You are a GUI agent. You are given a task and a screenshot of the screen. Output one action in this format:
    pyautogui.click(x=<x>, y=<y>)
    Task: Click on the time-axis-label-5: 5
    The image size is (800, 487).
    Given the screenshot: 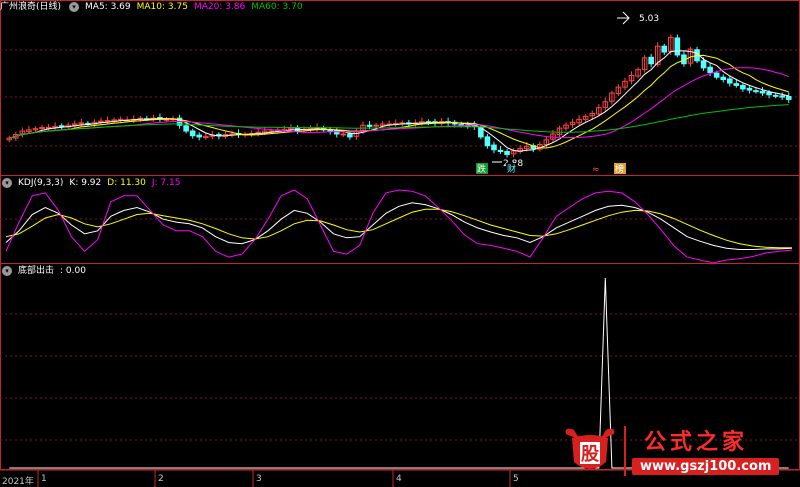 What is the action you would take?
    pyautogui.click(x=516, y=479)
    